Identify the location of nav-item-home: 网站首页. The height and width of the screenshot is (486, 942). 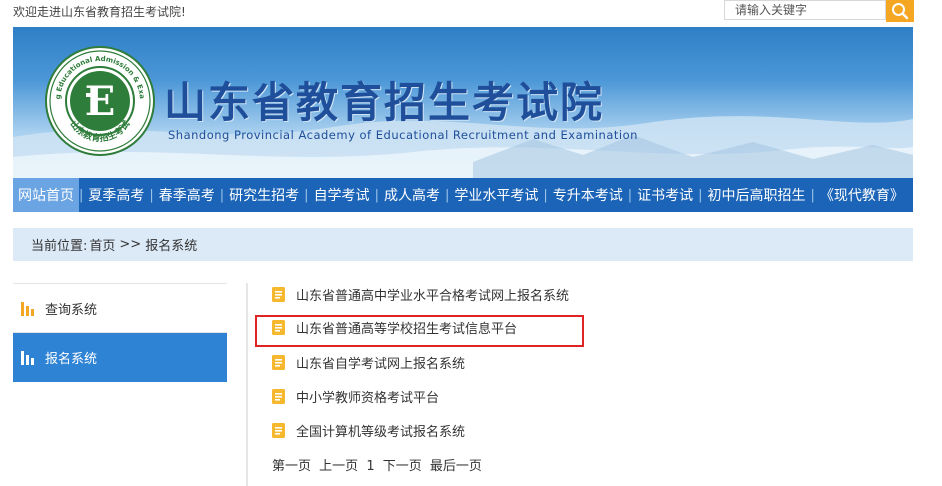
(46, 195).